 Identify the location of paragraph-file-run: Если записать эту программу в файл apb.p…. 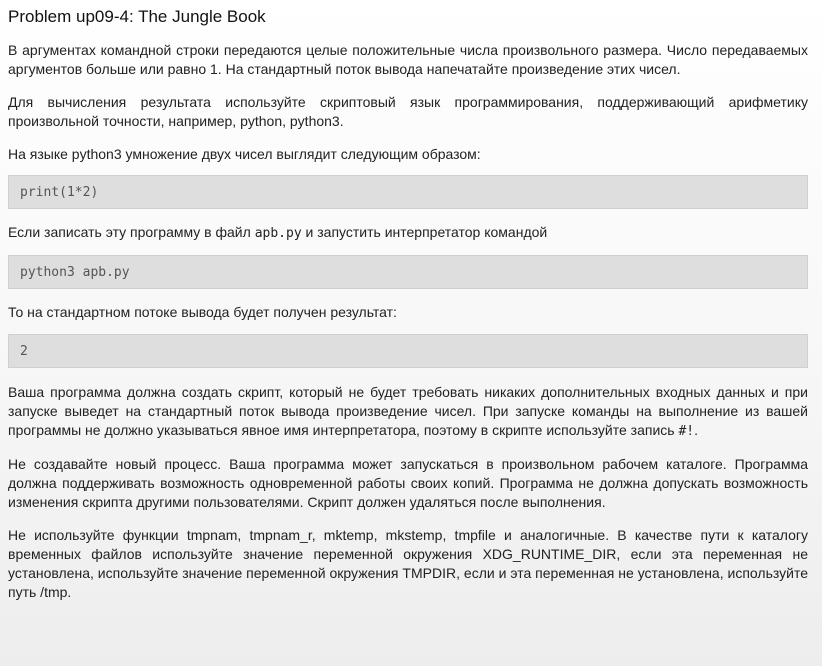
(408, 233).